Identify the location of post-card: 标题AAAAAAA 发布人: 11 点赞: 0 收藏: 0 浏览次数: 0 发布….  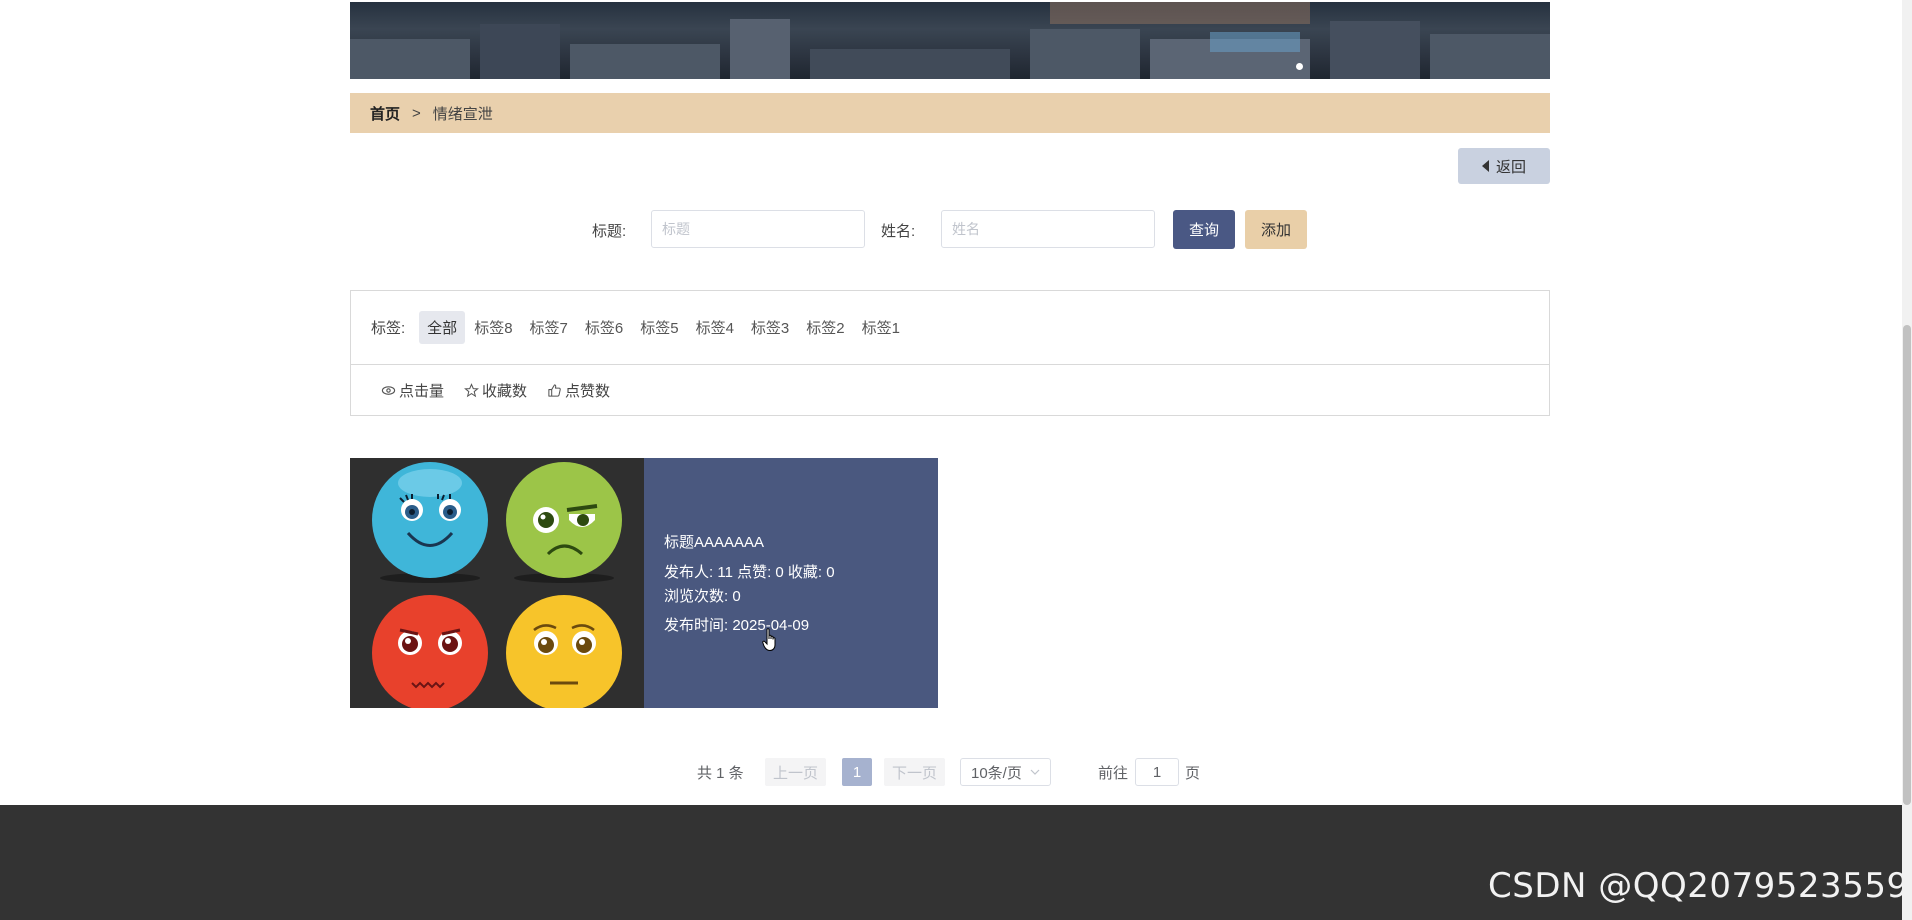
(644, 583).